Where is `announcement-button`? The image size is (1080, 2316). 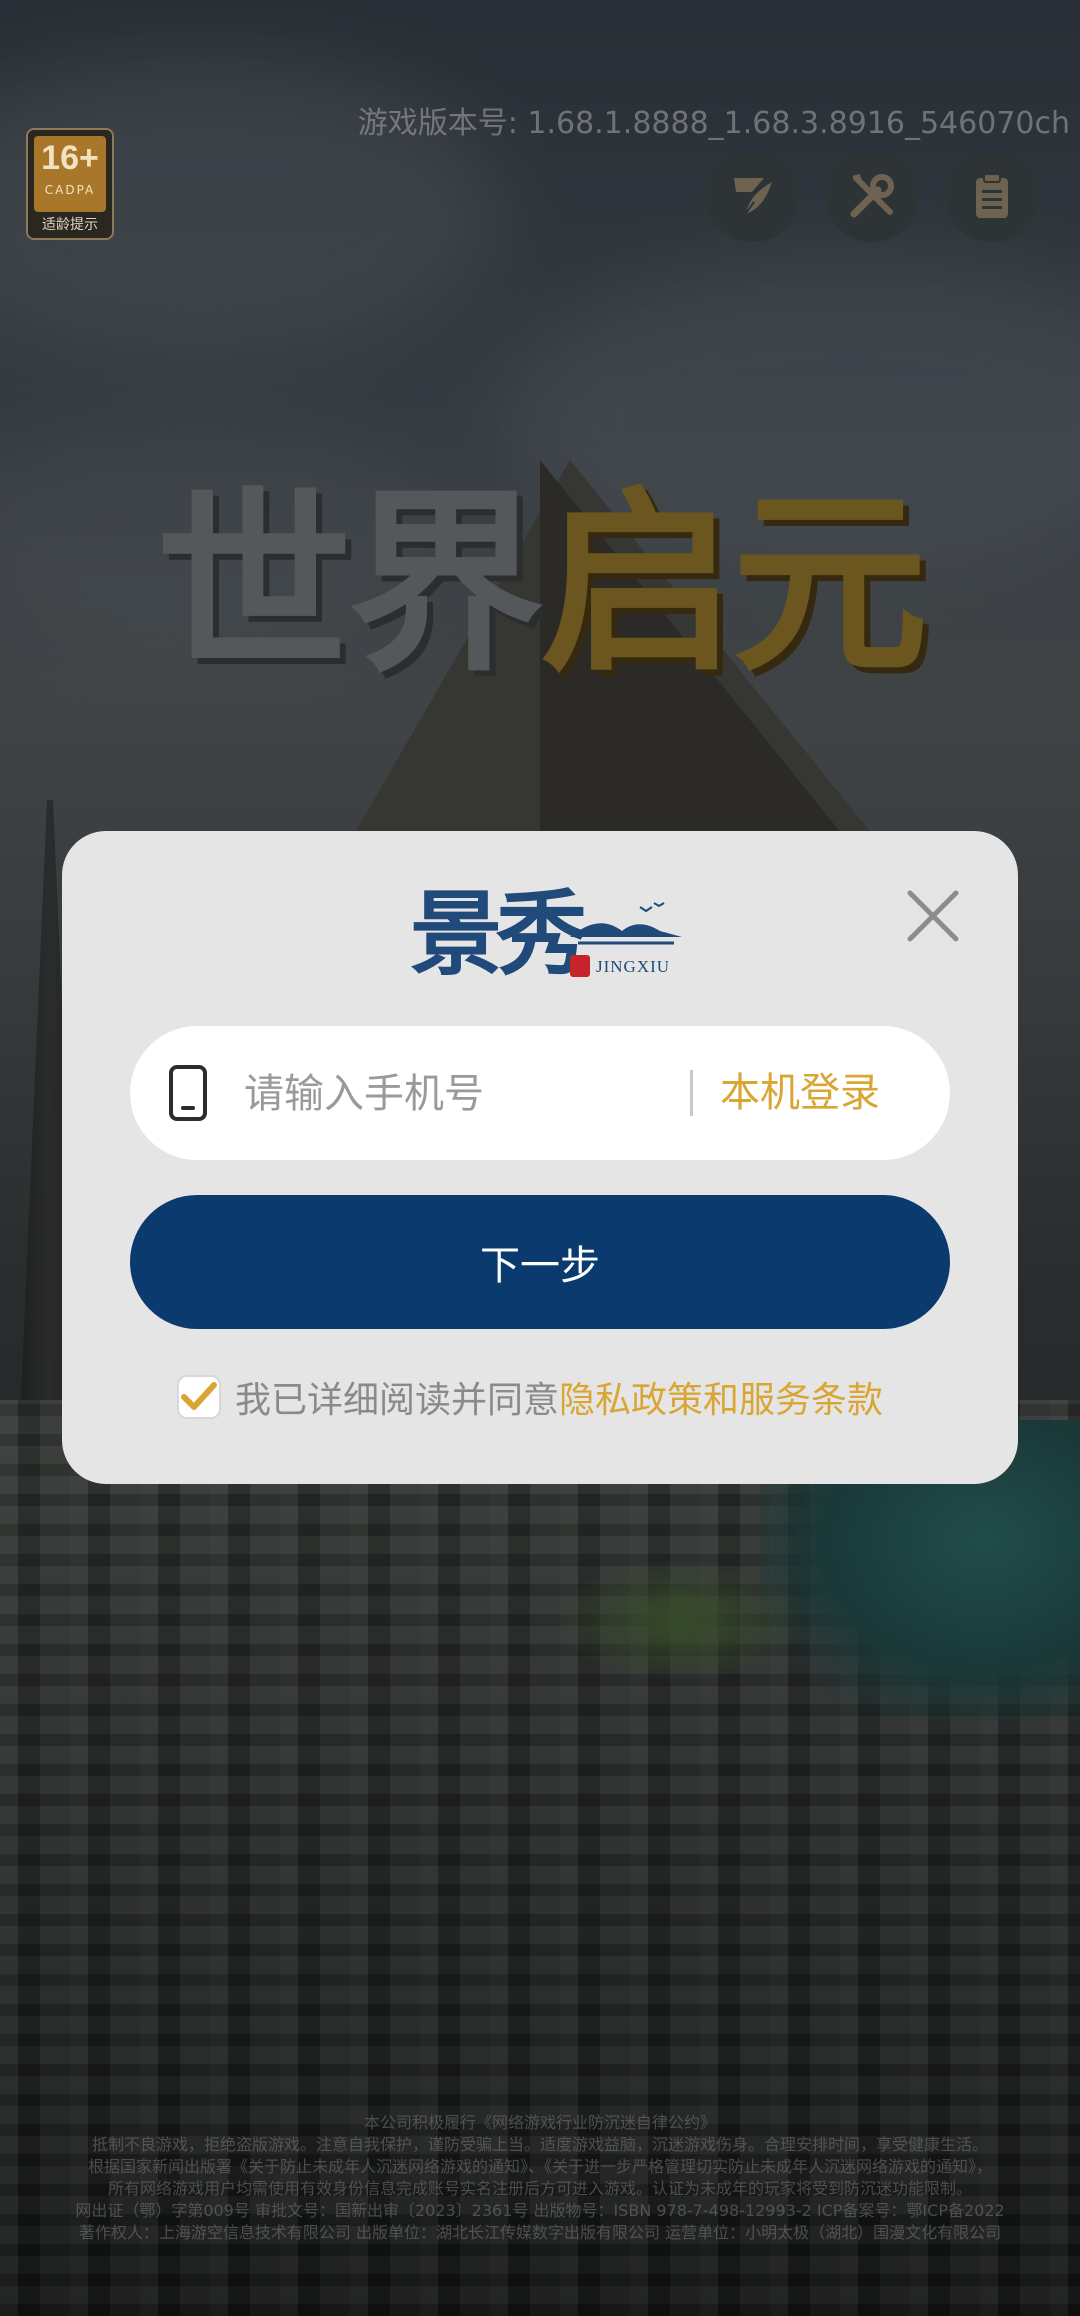
announcement-button is located at coordinates (752, 196).